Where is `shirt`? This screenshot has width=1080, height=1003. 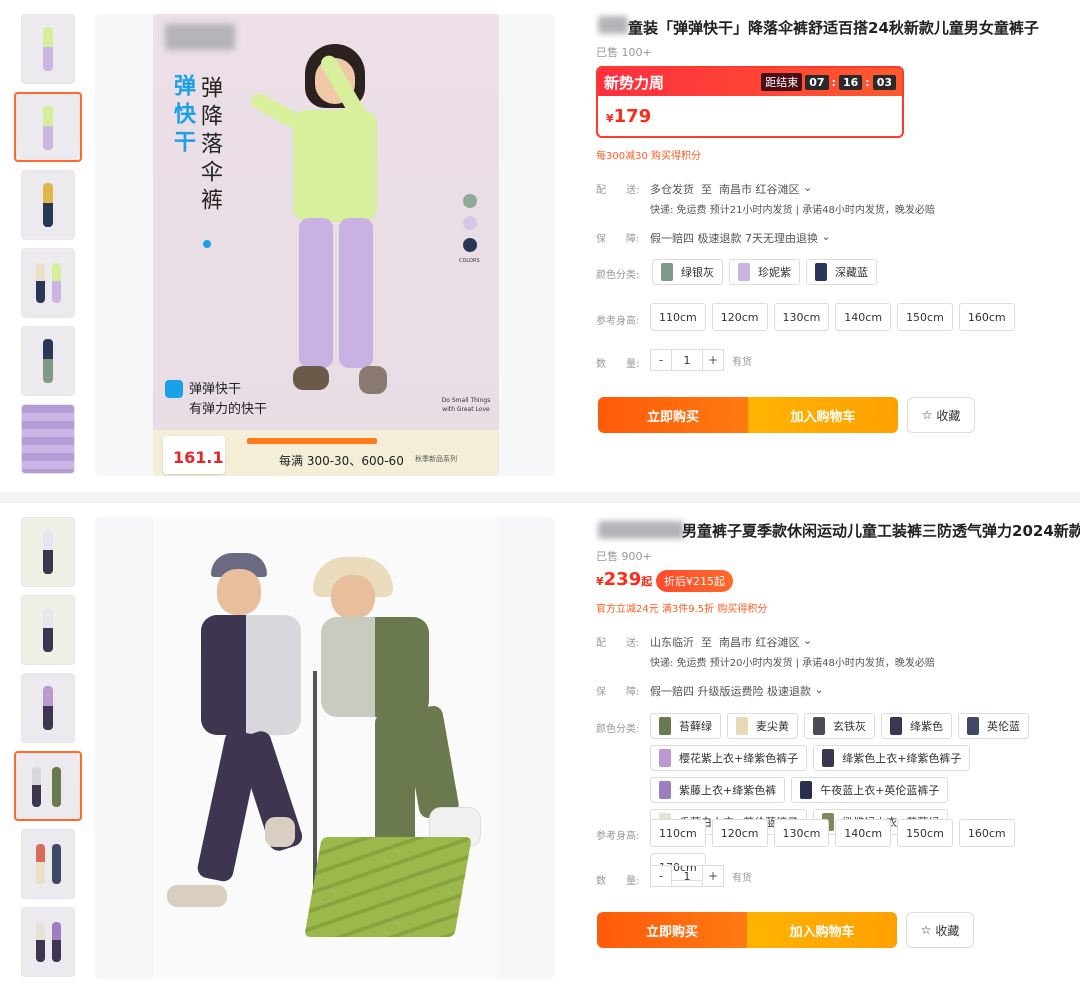 shirt is located at coordinates (335, 166).